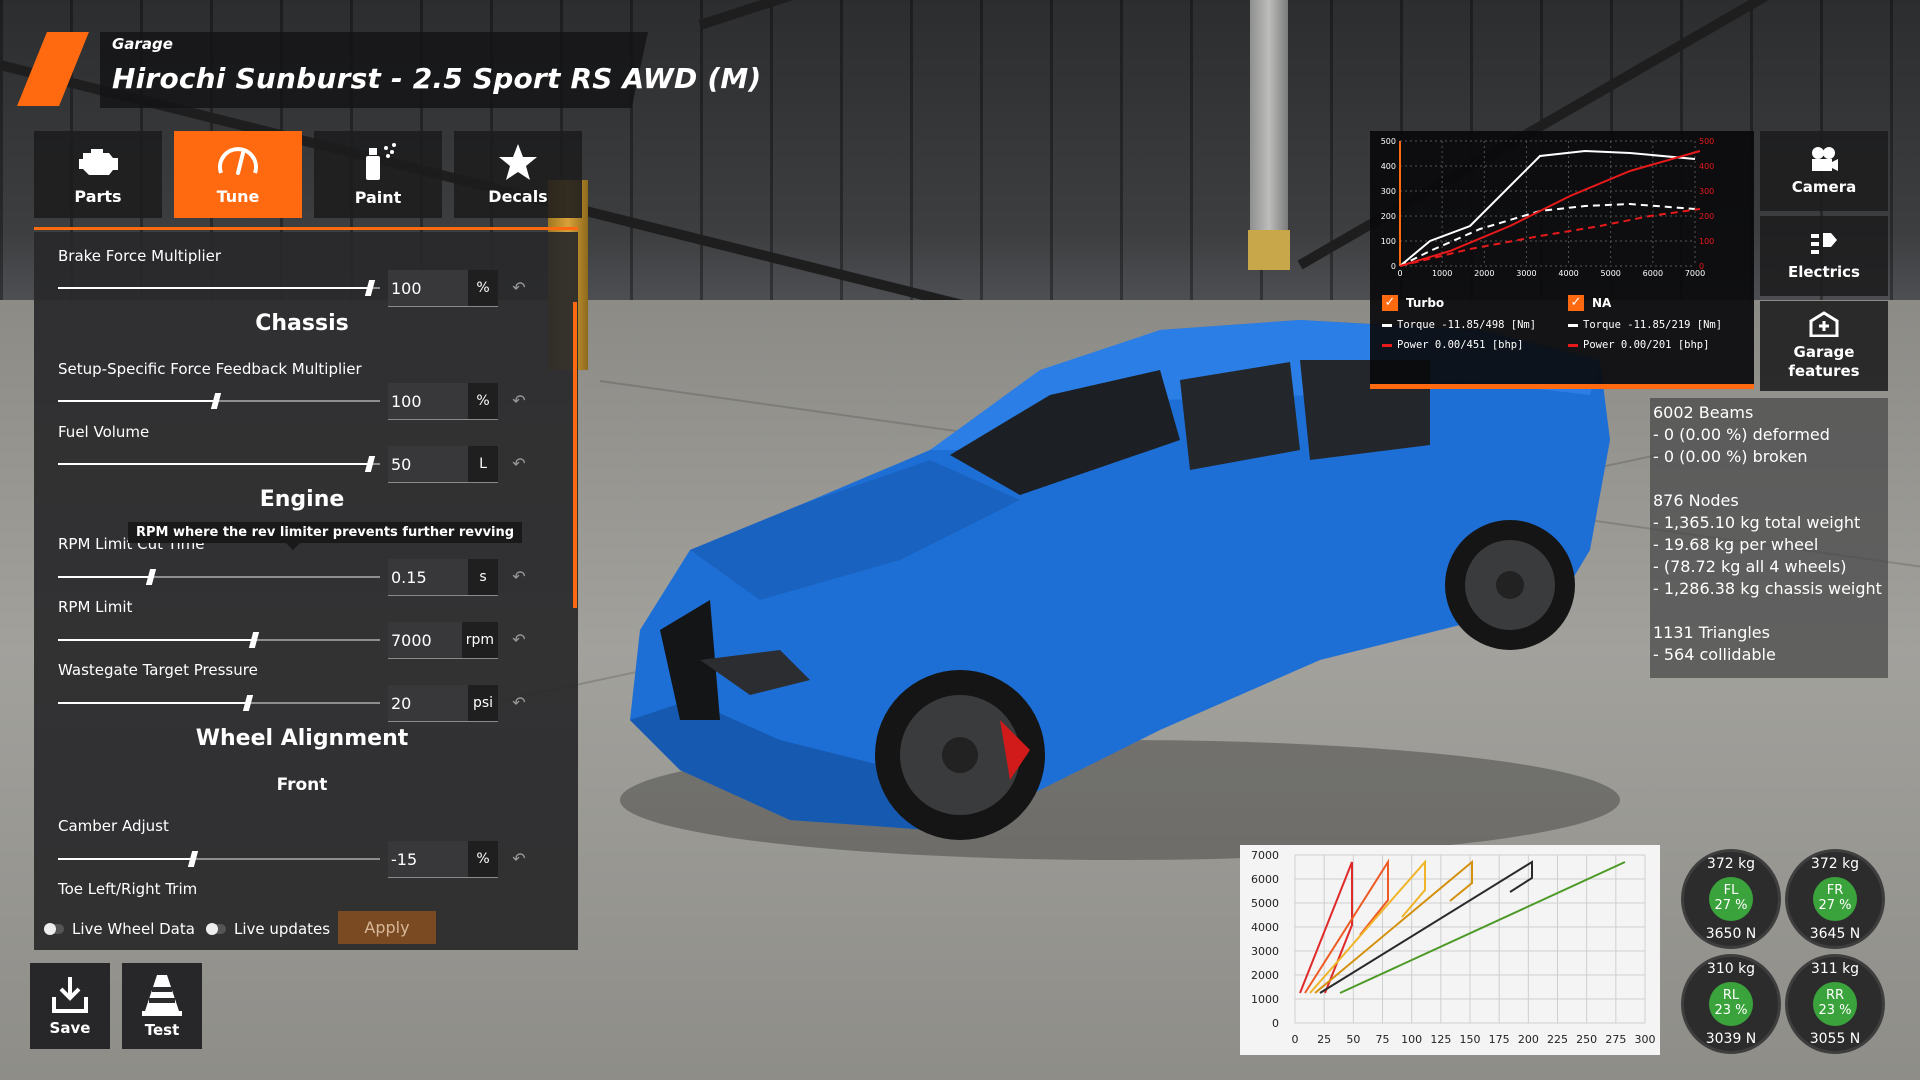 The image size is (1920, 1080). Describe the element at coordinates (128, 889) in the screenshot. I see `toe-trim-label: Toe Left/Right Trim` at that location.